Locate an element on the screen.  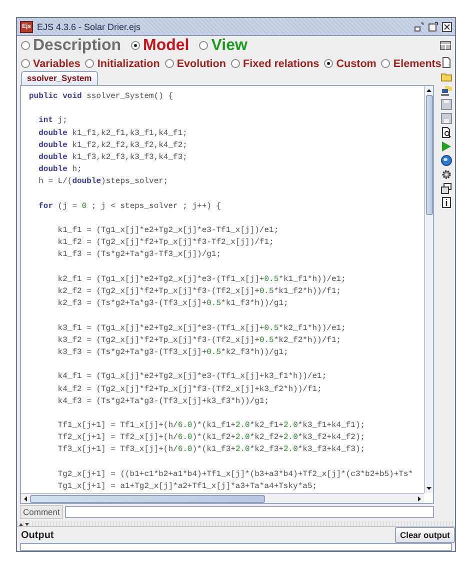
code-line: k4_f1 = (Tg1_x[j]*e2+Tg2_x[j]*e3-(Tf1_x[j]+k3_f1*h))/e1; is located at coordinates (193, 377).